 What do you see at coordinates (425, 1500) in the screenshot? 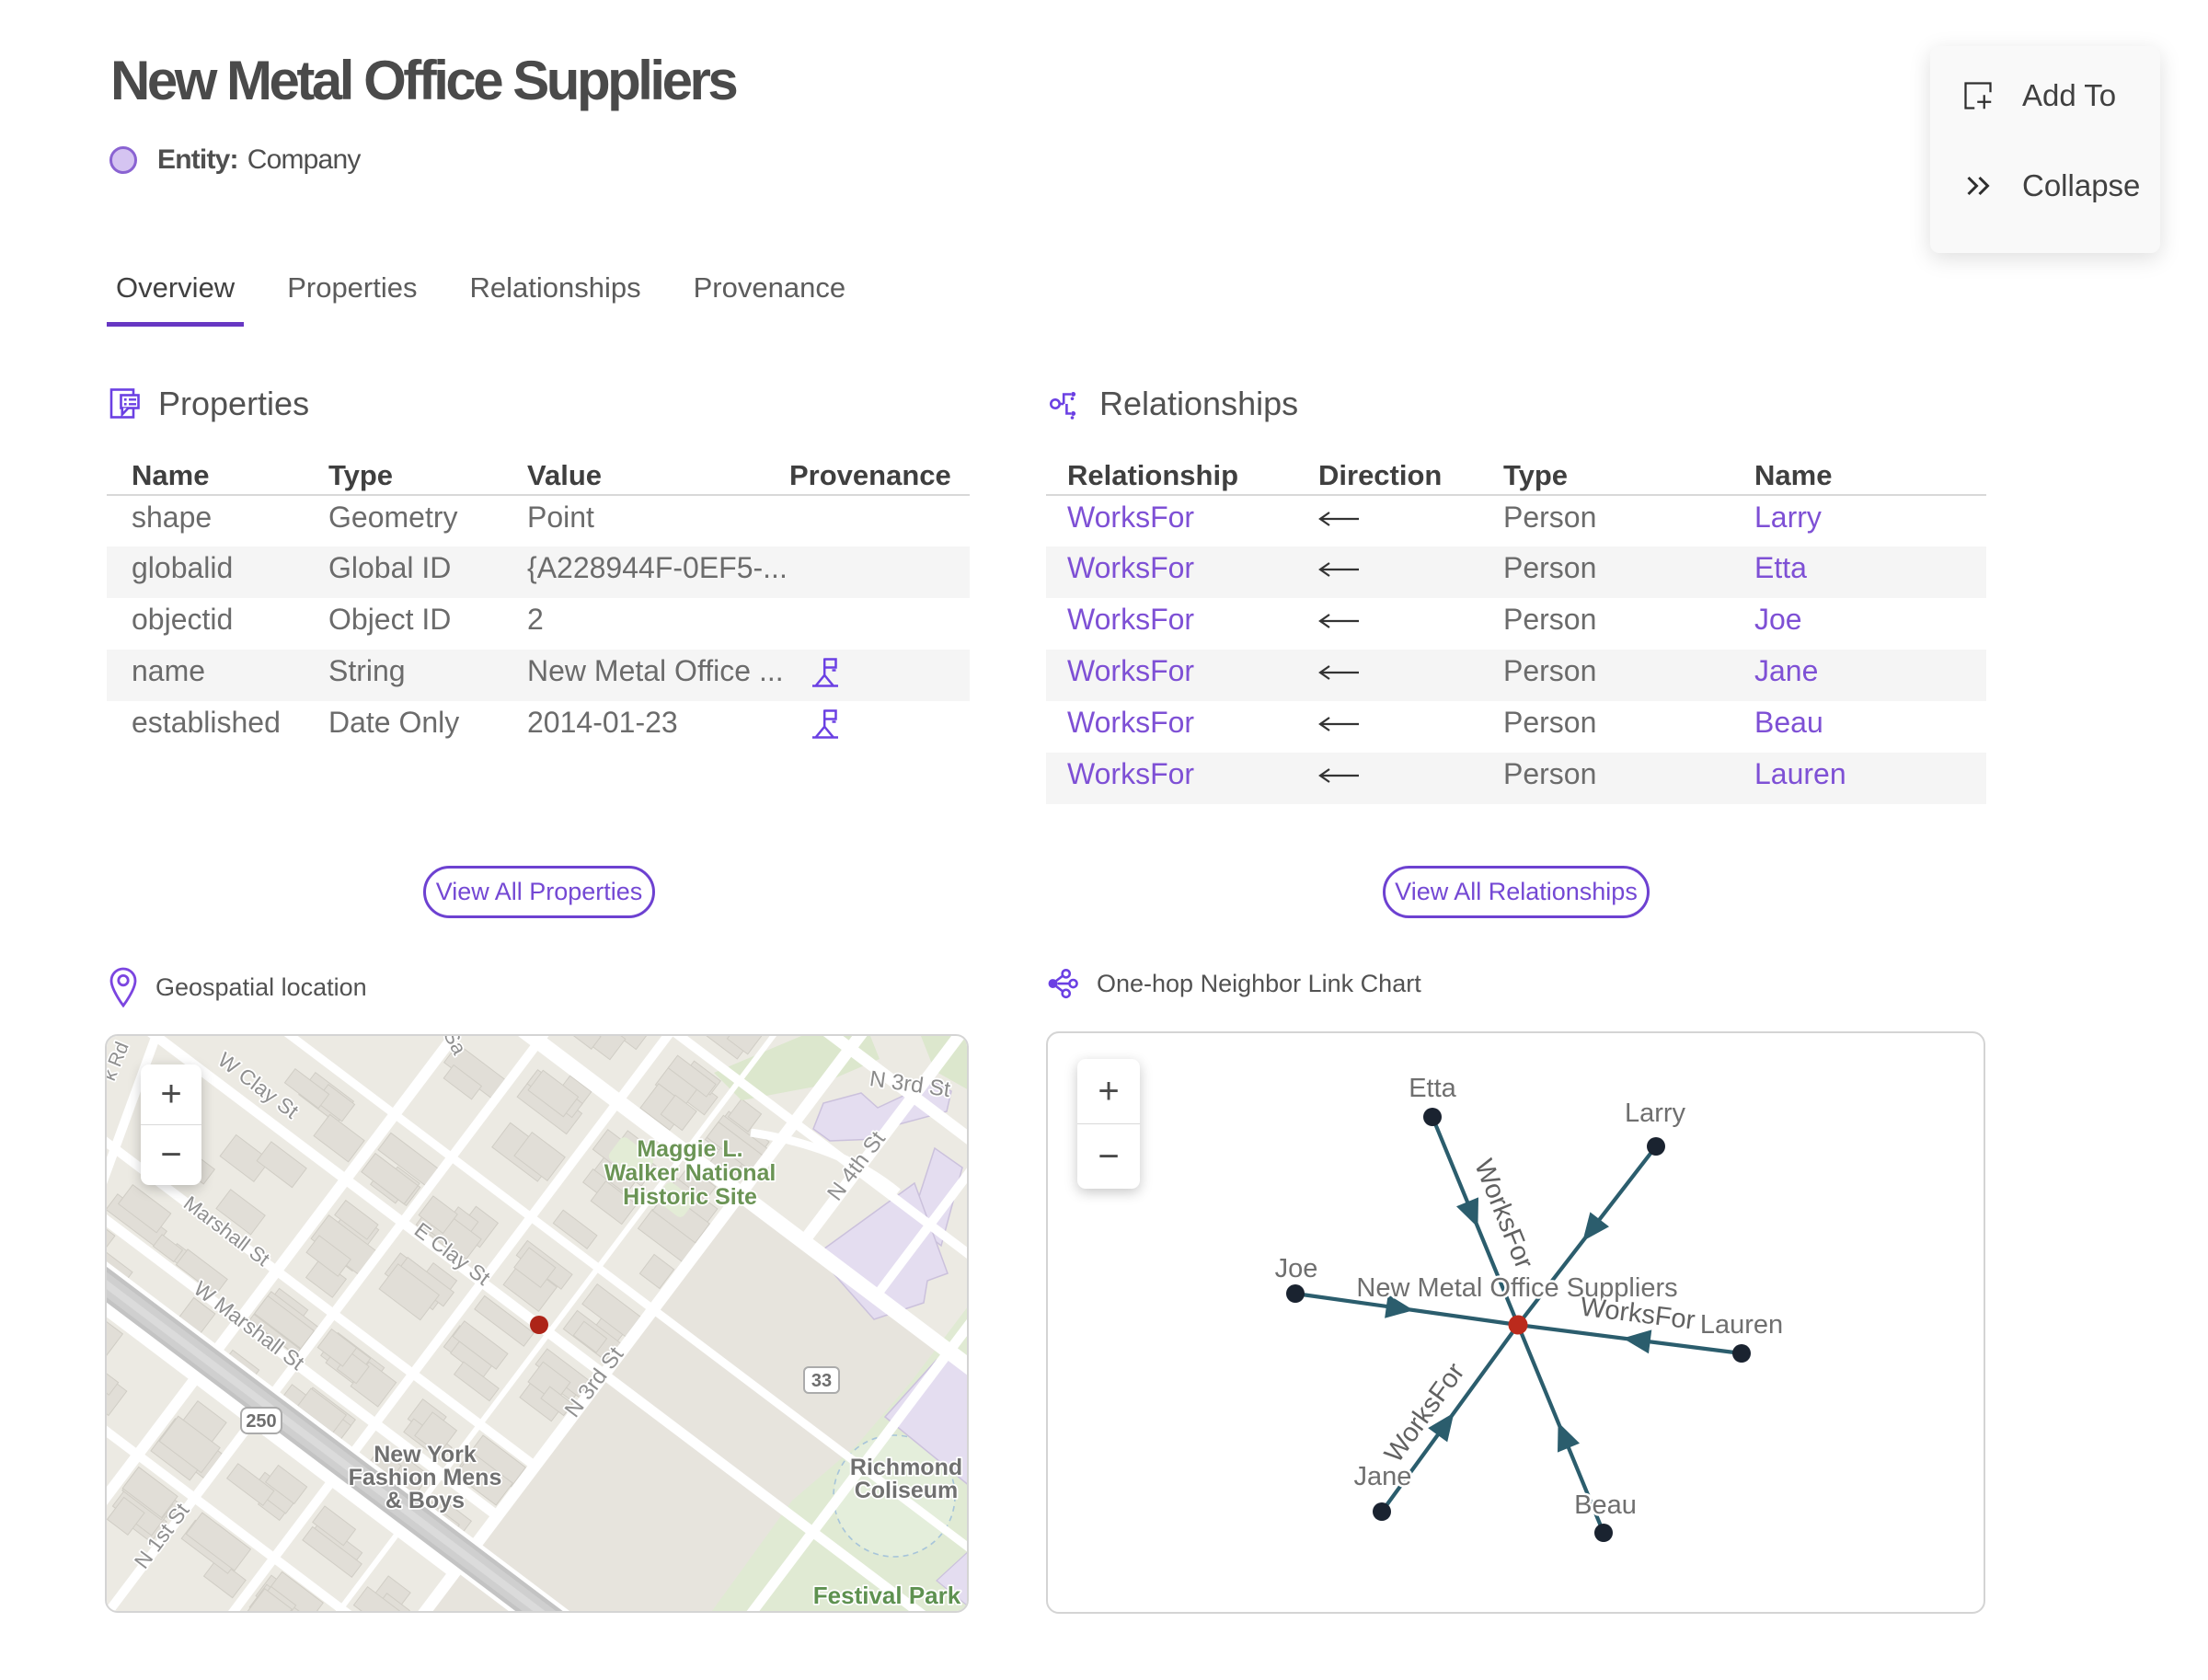
I see `svg-text: & Boys` at bounding box center [425, 1500].